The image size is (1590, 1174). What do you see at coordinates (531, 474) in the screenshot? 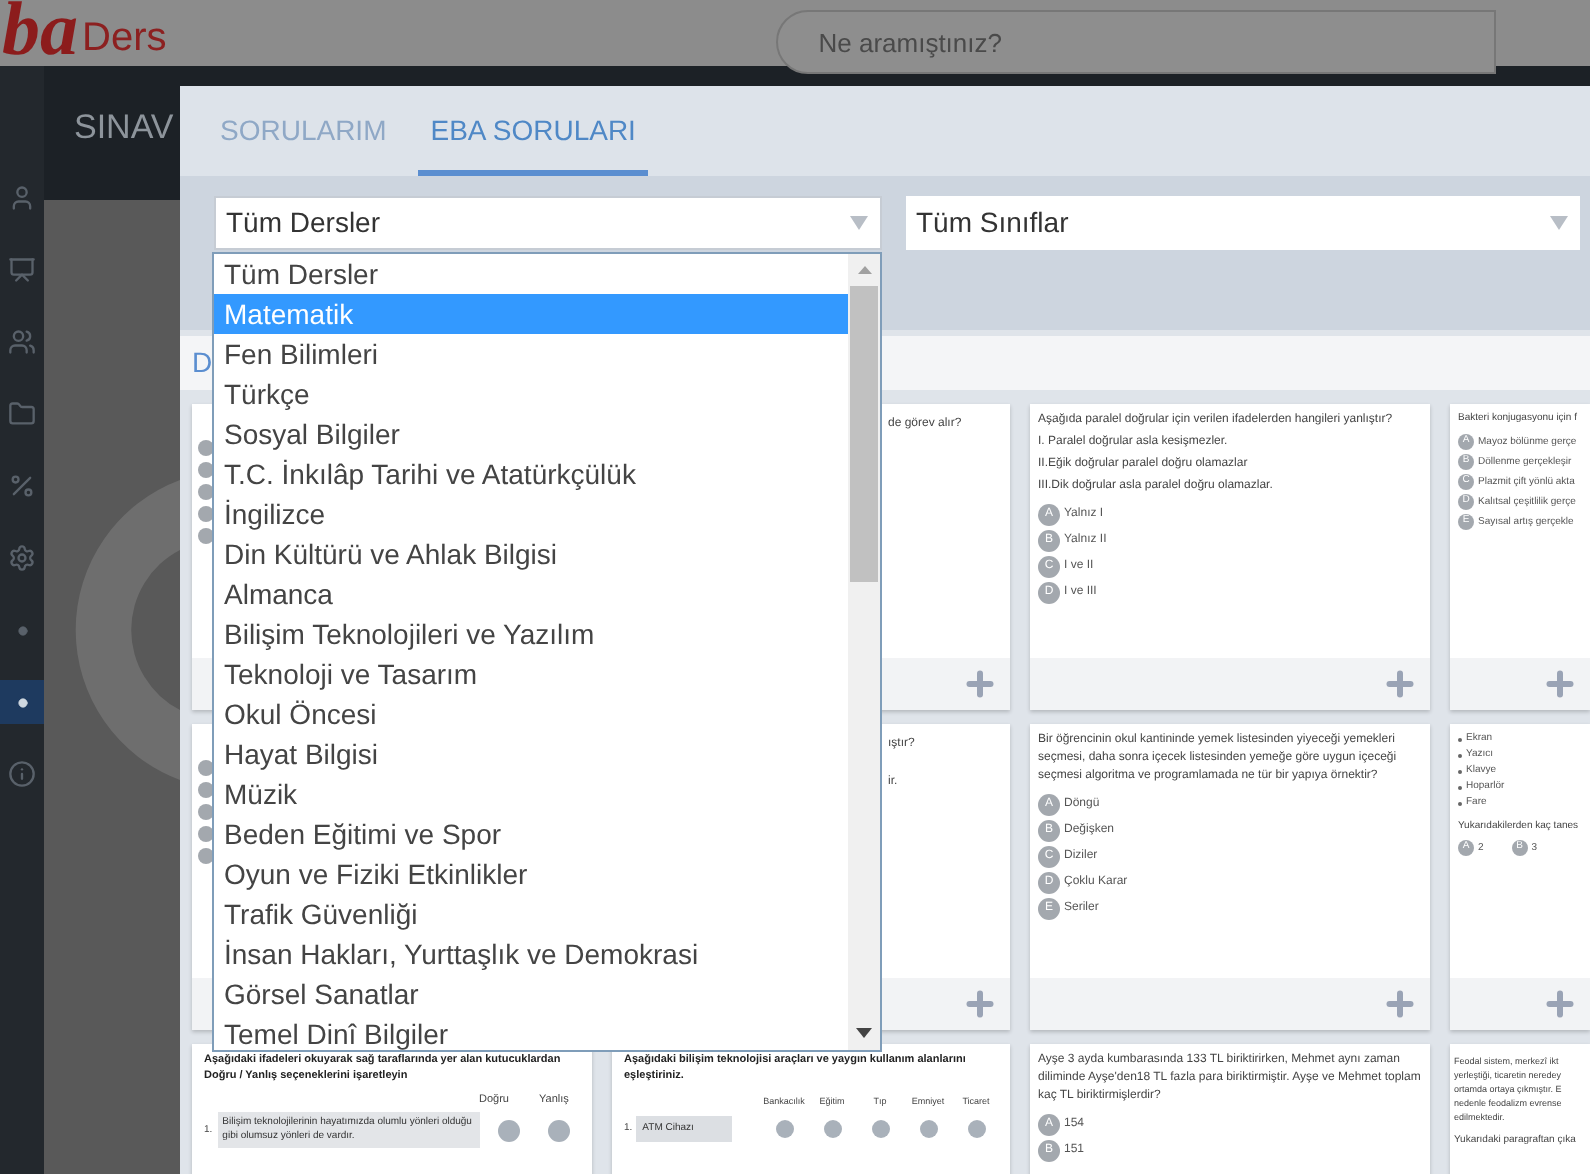
I see `dropdown-option: T.C. İnkılâp Tarihi ve Atatürkçülük` at bounding box center [531, 474].